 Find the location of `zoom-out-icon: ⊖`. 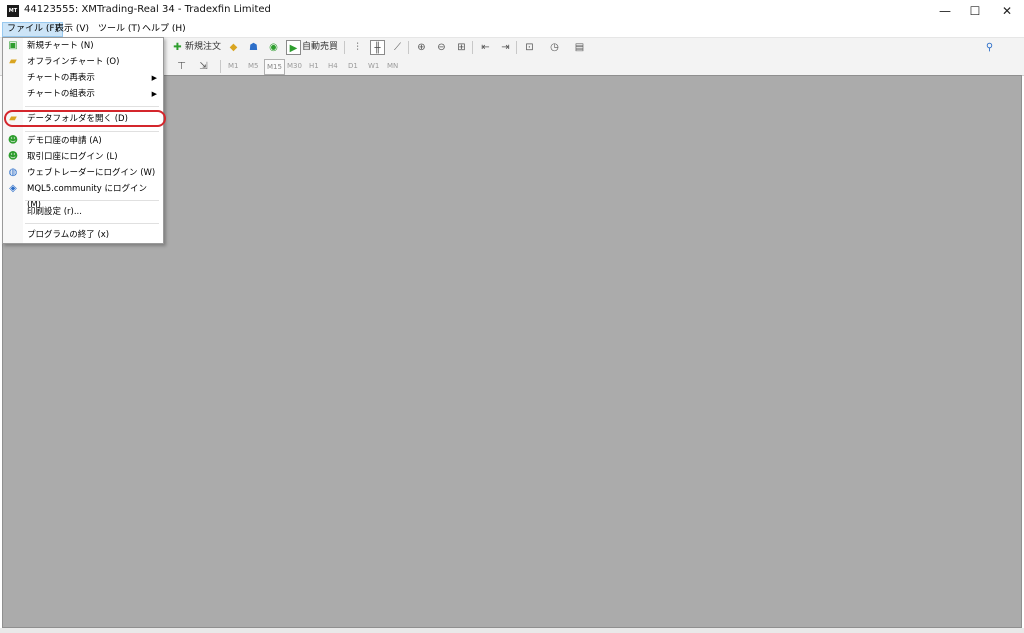

zoom-out-icon: ⊖ is located at coordinates (441, 47).